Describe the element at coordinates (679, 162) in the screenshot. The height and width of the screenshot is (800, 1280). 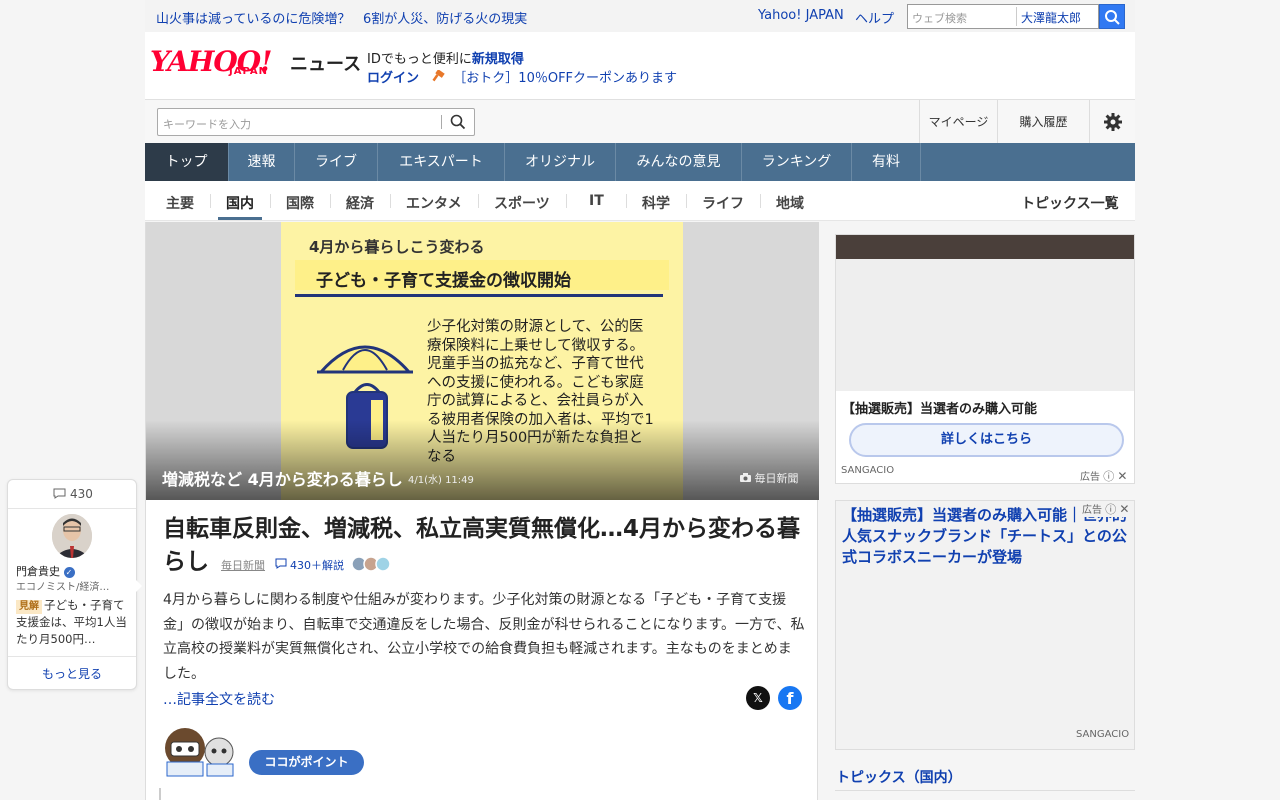
I see `nav-opinion: みんなの意見` at that location.